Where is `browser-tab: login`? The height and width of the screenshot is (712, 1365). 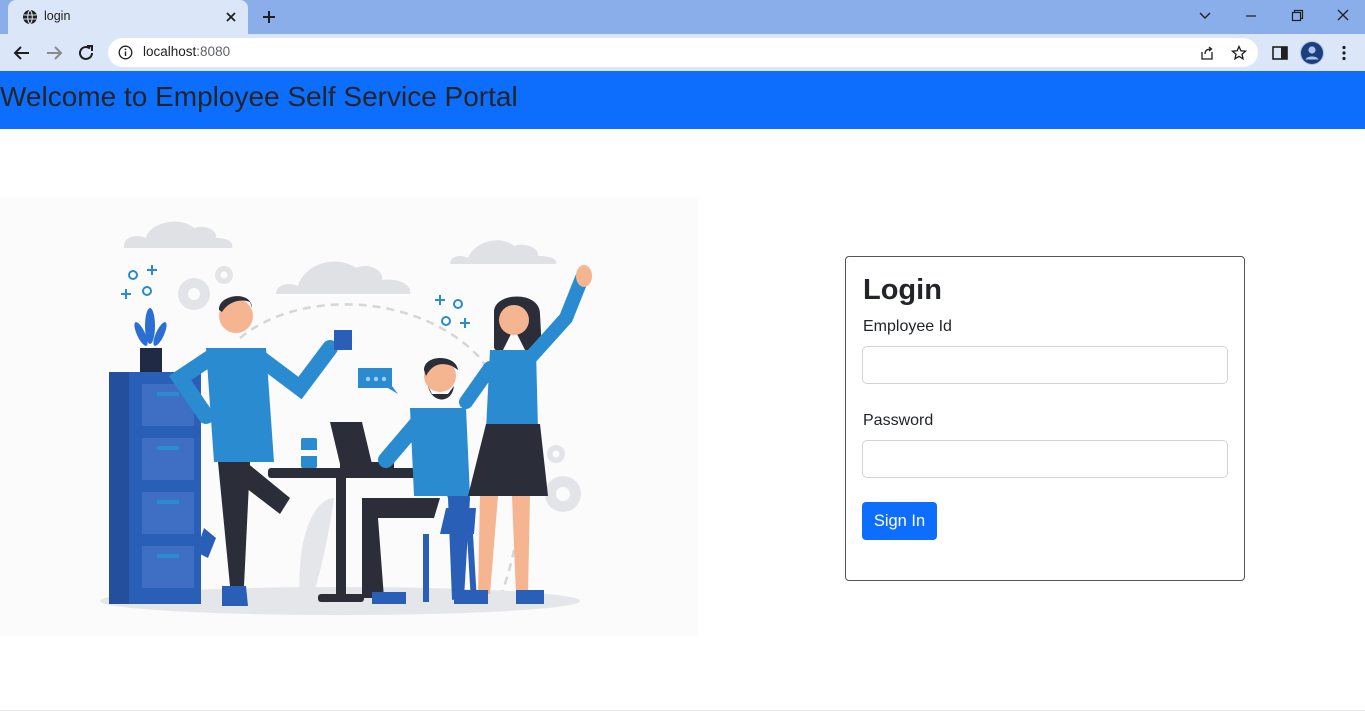 browser-tab: login is located at coordinates (128, 17).